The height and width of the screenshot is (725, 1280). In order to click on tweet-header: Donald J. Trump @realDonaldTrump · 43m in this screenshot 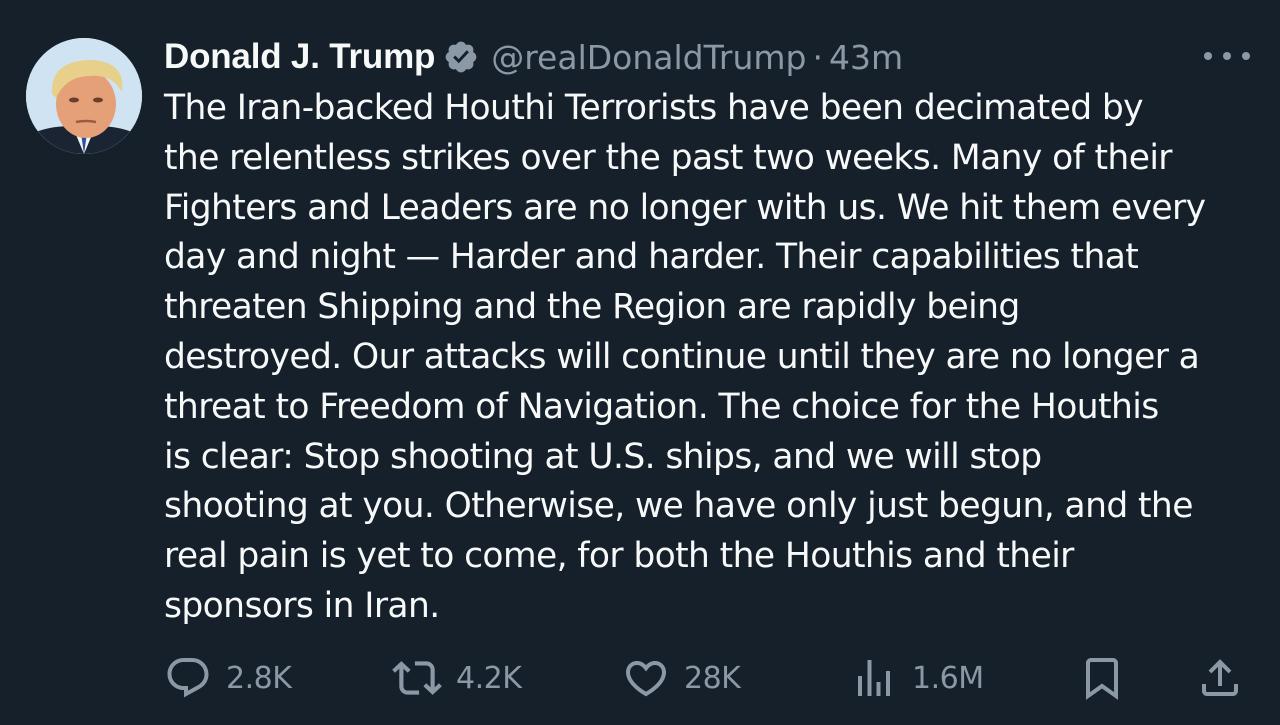, I will do `click(533, 57)`.